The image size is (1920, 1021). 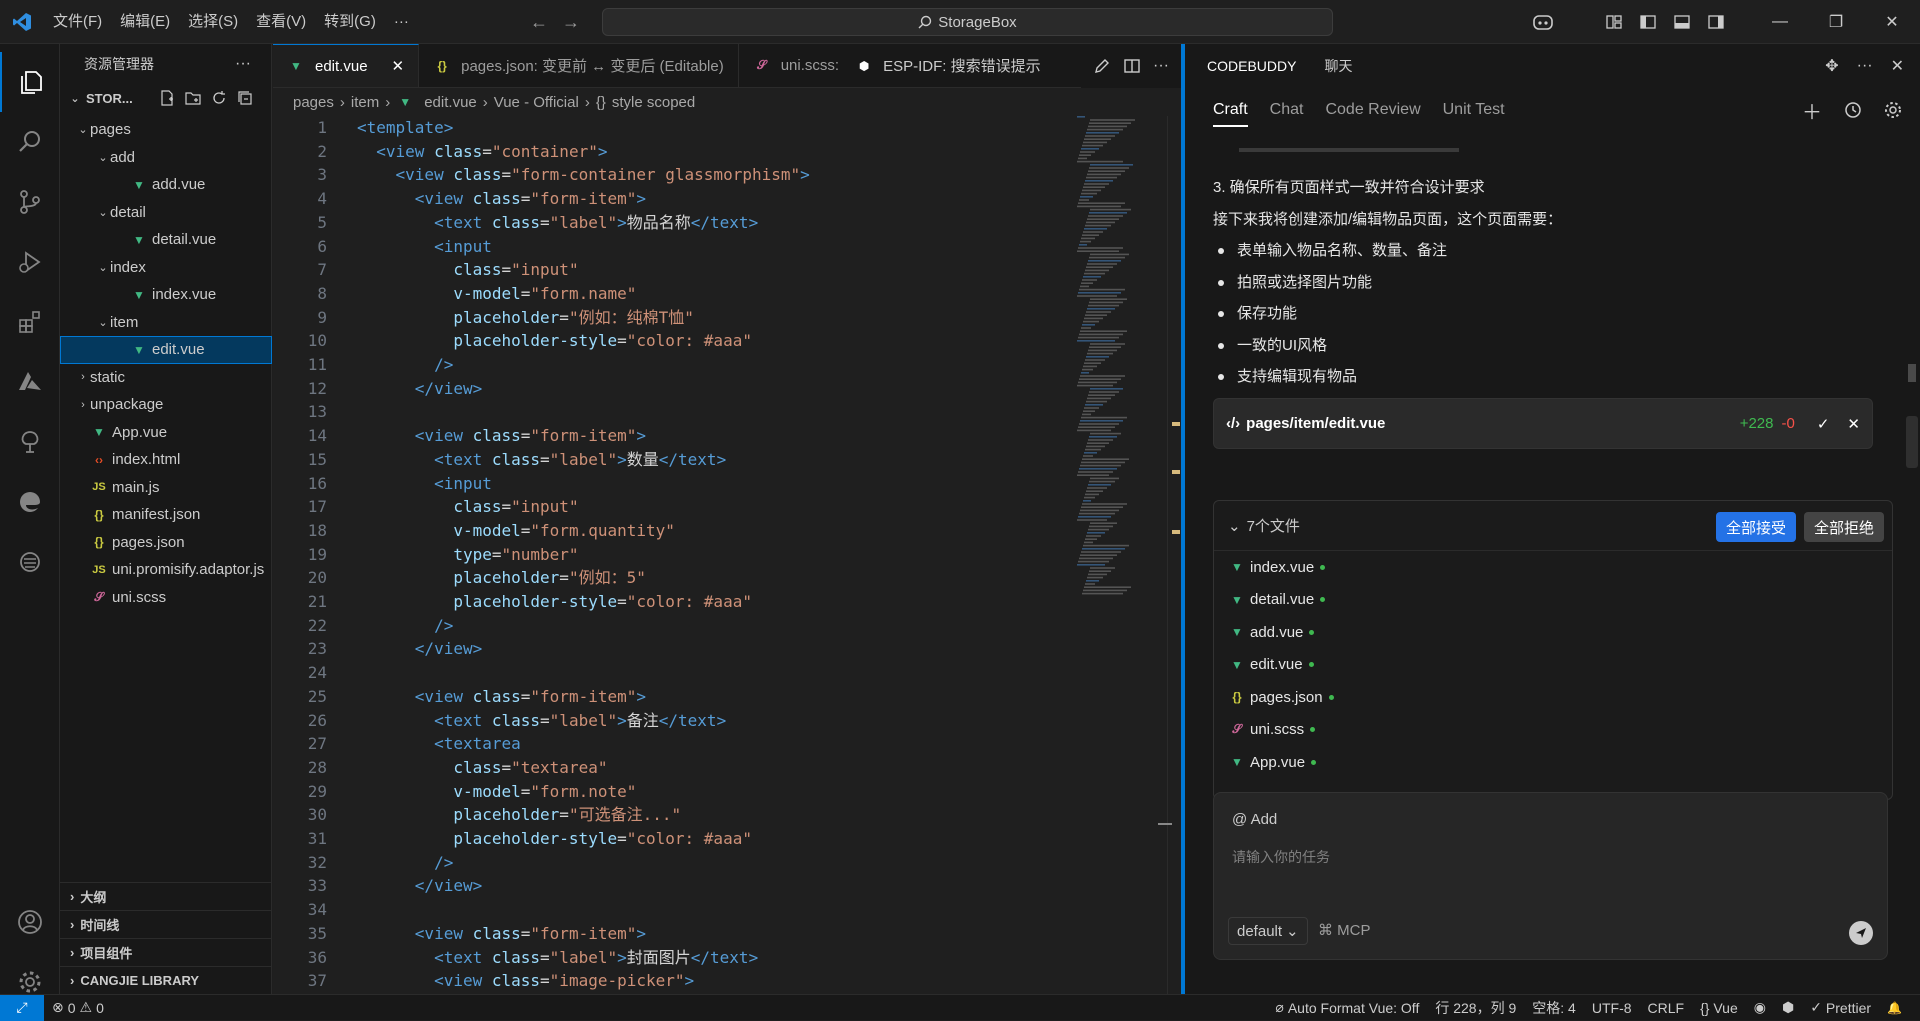 I want to click on back-arrow-icon: ←, so click(x=539, y=22).